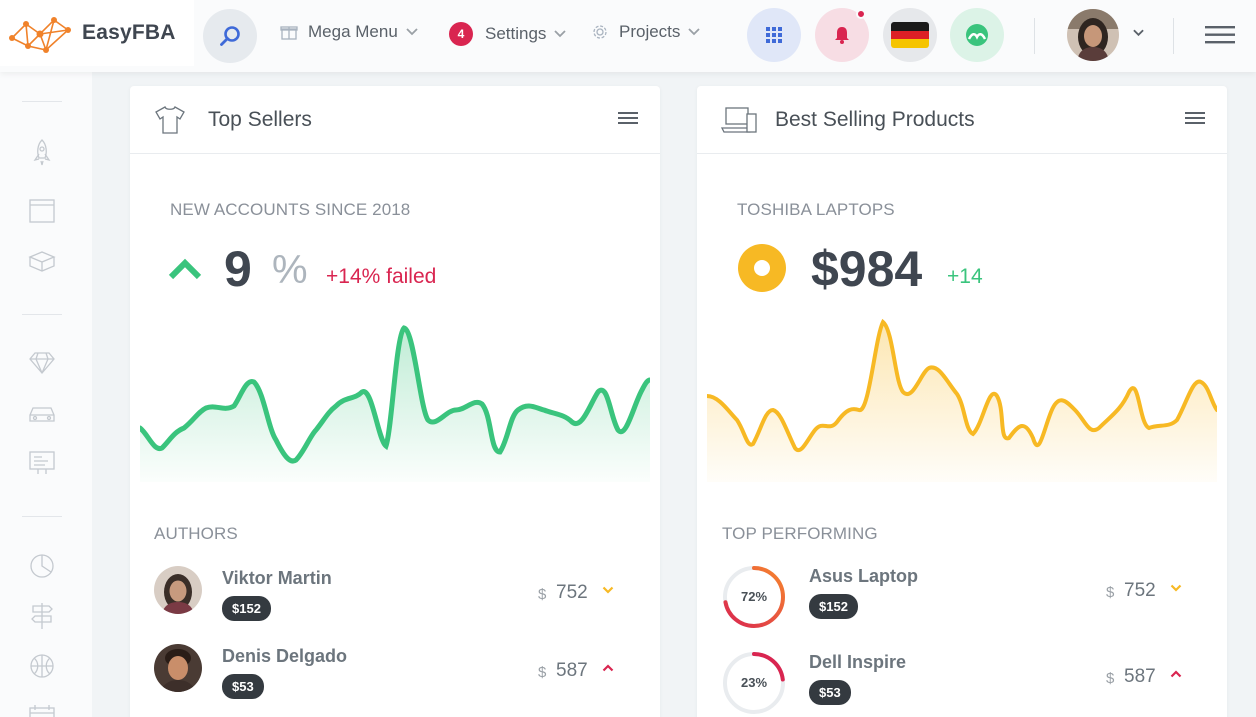 The image size is (1256, 717). I want to click on product-value: 587, so click(1140, 676).